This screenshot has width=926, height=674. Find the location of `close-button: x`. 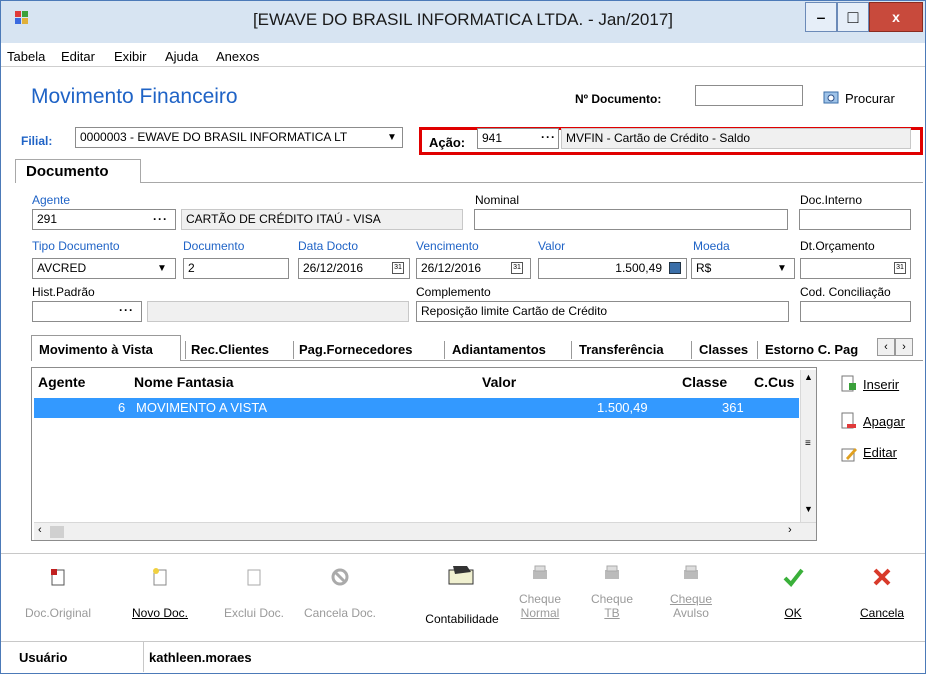

close-button: x is located at coordinates (896, 17).